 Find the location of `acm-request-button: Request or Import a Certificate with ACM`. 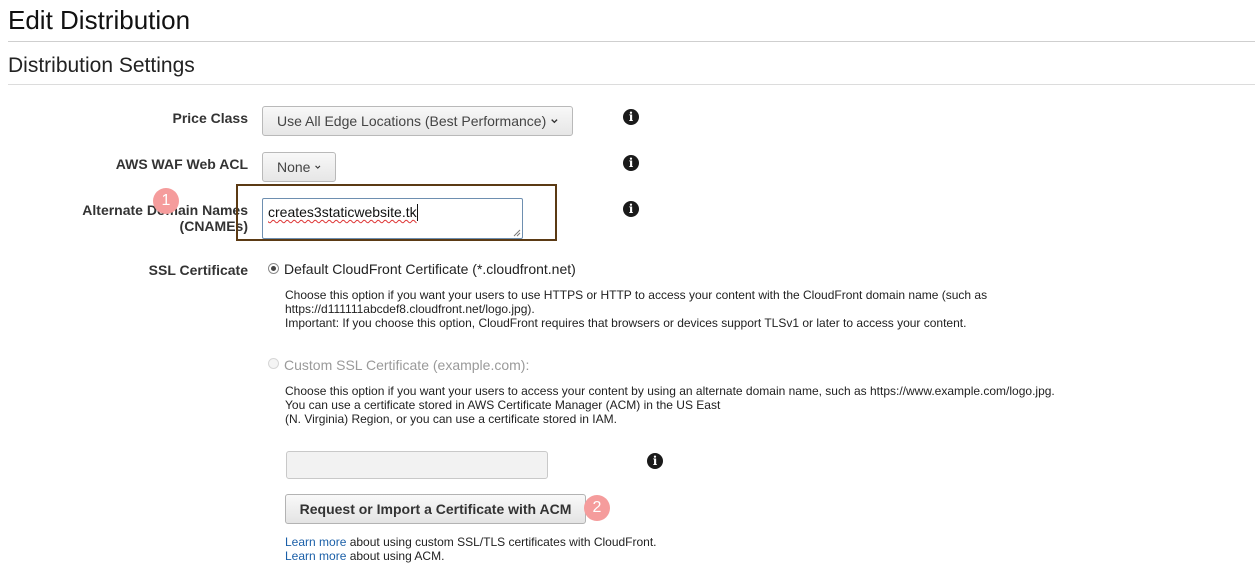

acm-request-button: Request or Import a Certificate with ACM is located at coordinates (435, 509).